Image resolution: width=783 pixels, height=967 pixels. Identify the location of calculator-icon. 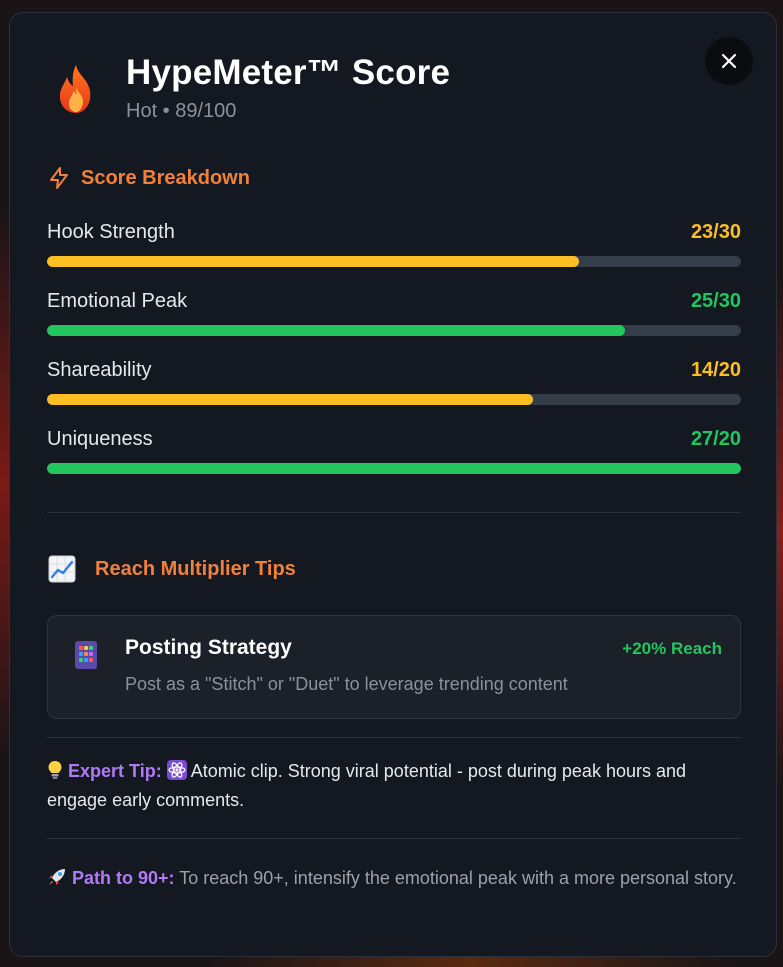
(86, 655).